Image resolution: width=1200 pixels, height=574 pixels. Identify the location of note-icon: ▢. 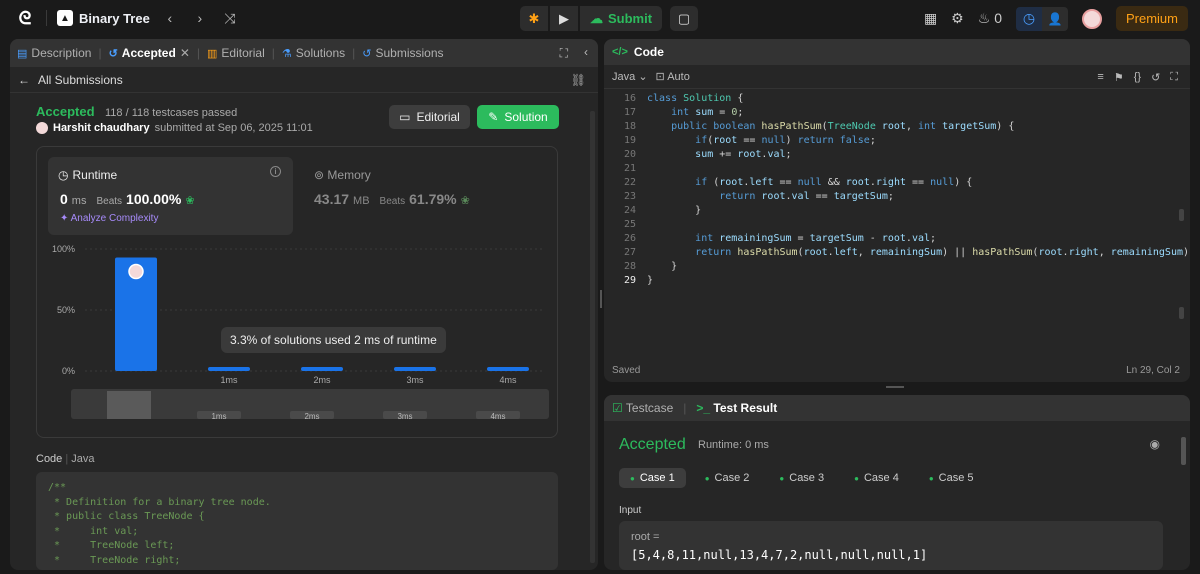
(684, 18).